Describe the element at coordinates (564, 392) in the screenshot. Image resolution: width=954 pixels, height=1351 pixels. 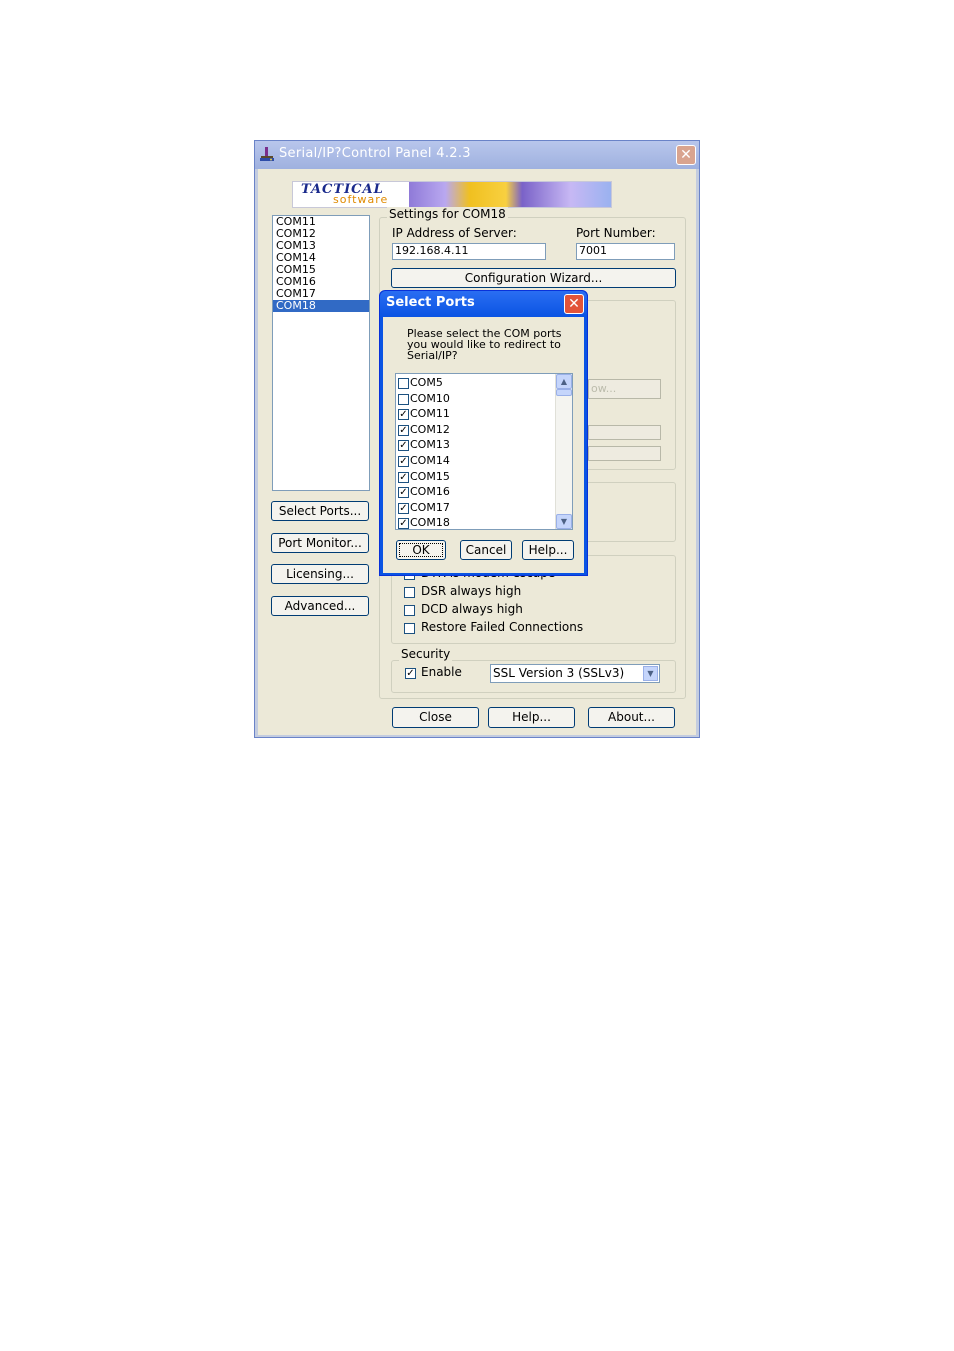
I see `scroll-thumb` at that location.